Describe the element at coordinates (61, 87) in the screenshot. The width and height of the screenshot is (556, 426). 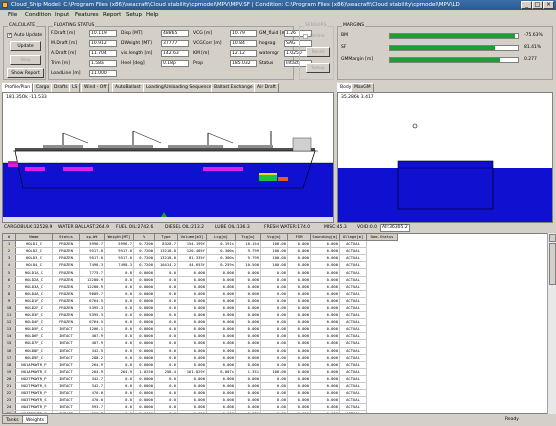
I see `tab-drafts: Drafts` at that location.